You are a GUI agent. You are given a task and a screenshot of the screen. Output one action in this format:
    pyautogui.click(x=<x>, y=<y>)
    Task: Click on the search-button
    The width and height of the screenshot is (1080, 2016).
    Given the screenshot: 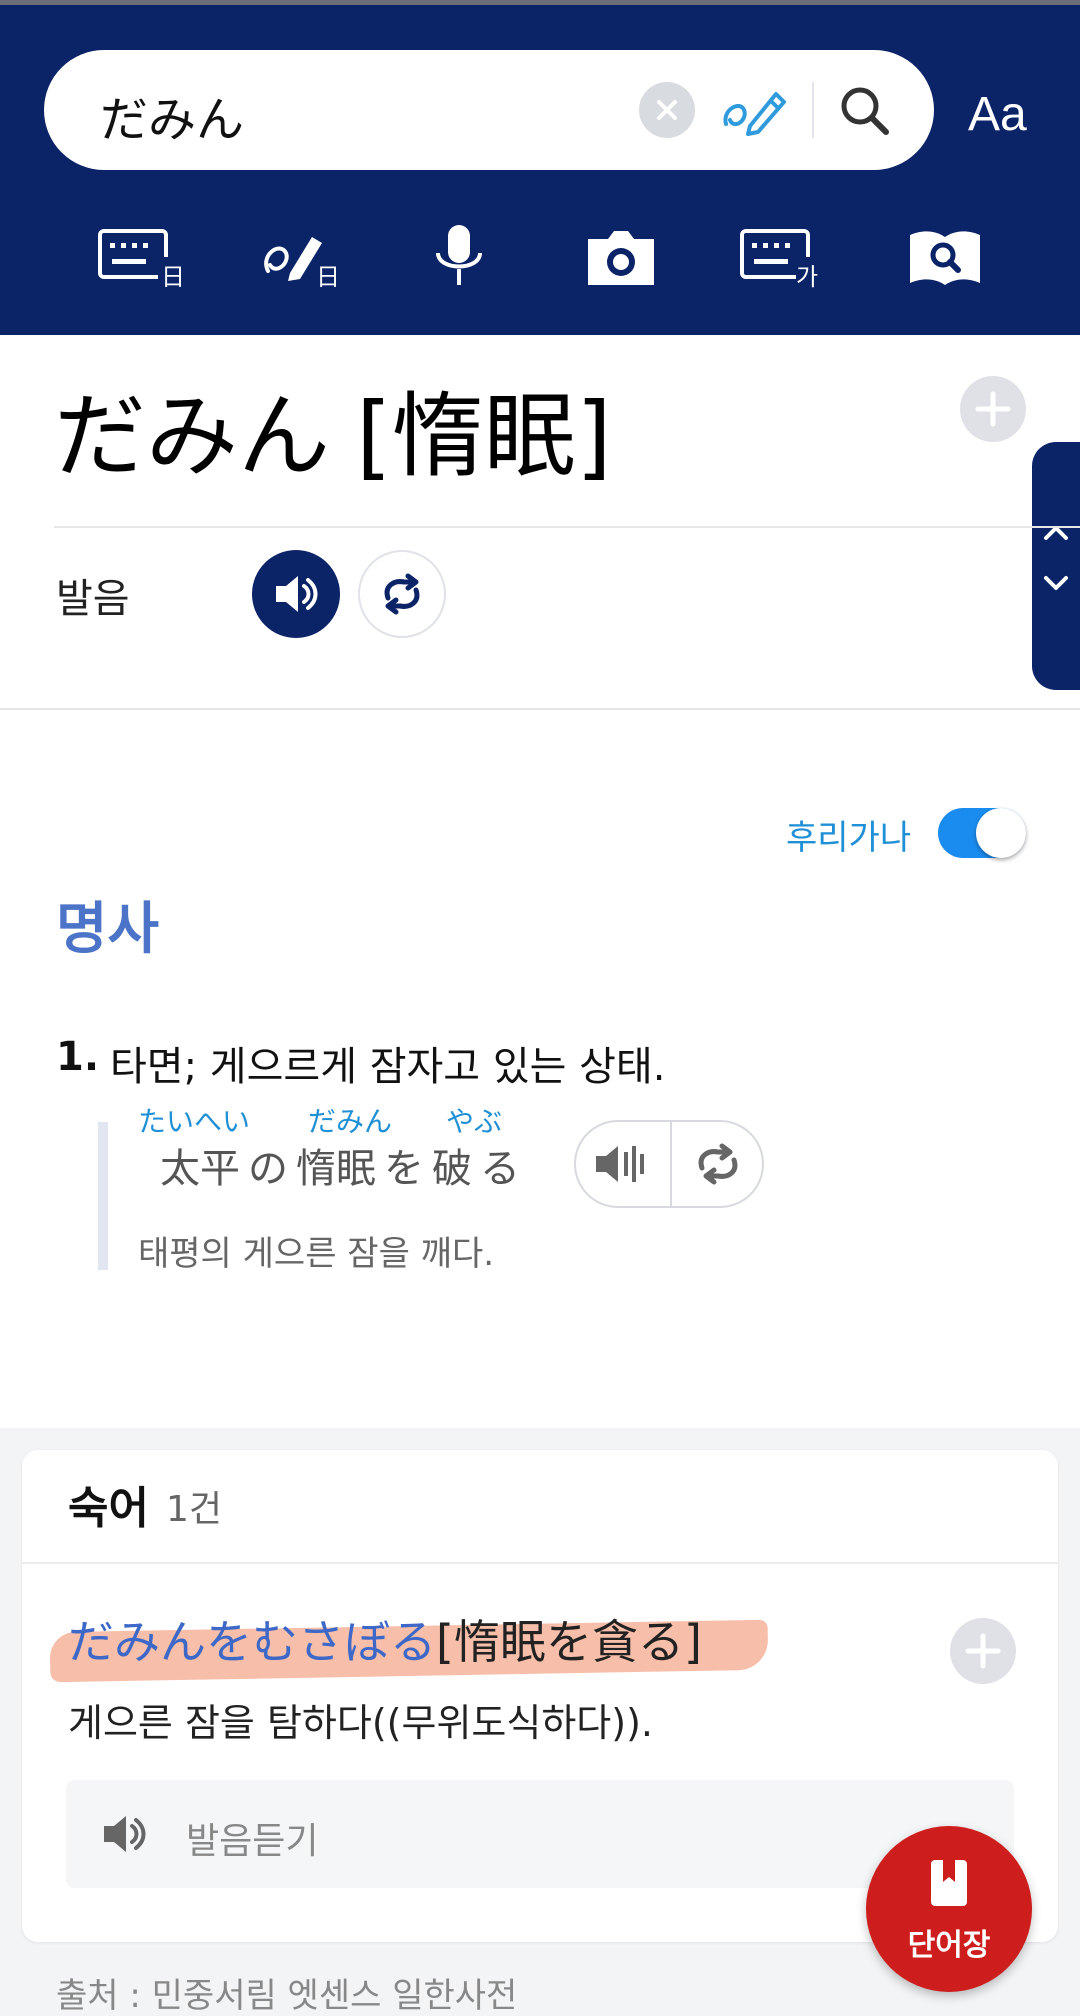 What is the action you would take?
    pyautogui.click(x=864, y=110)
    